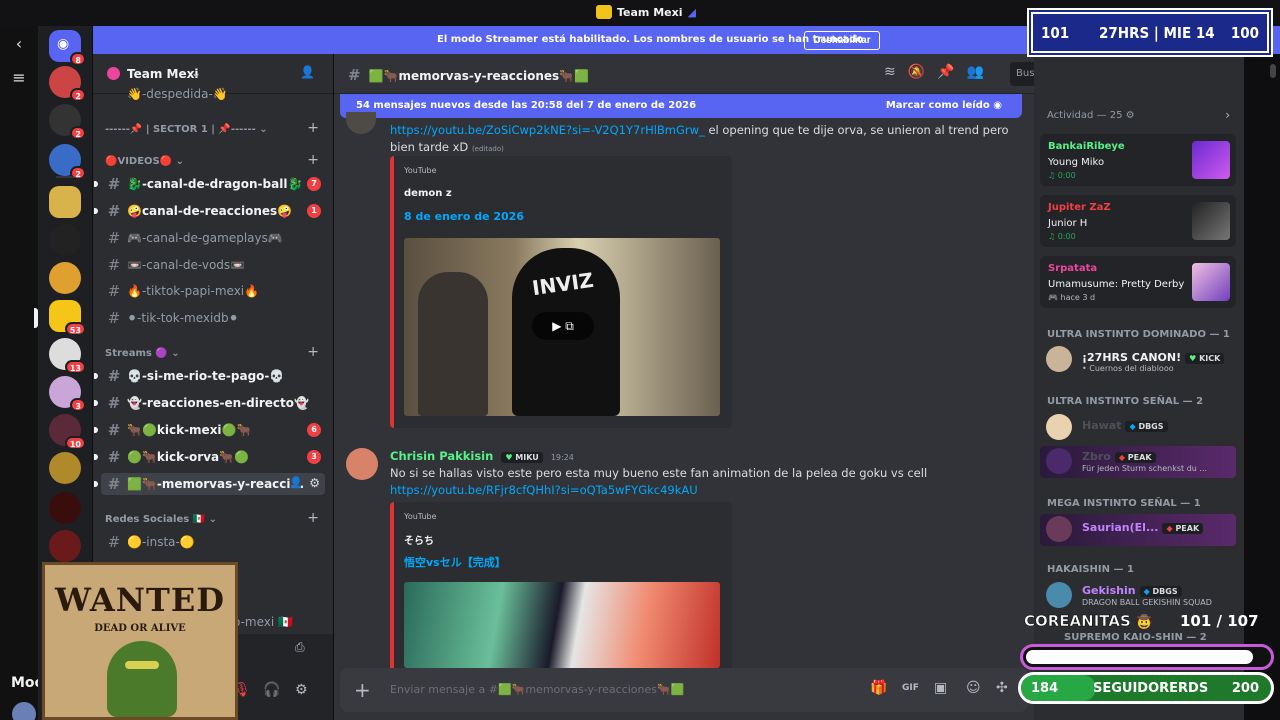  What do you see at coordinates (19, 43) in the screenshot?
I see `back-arrow-icon: ‹` at bounding box center [19, 43].